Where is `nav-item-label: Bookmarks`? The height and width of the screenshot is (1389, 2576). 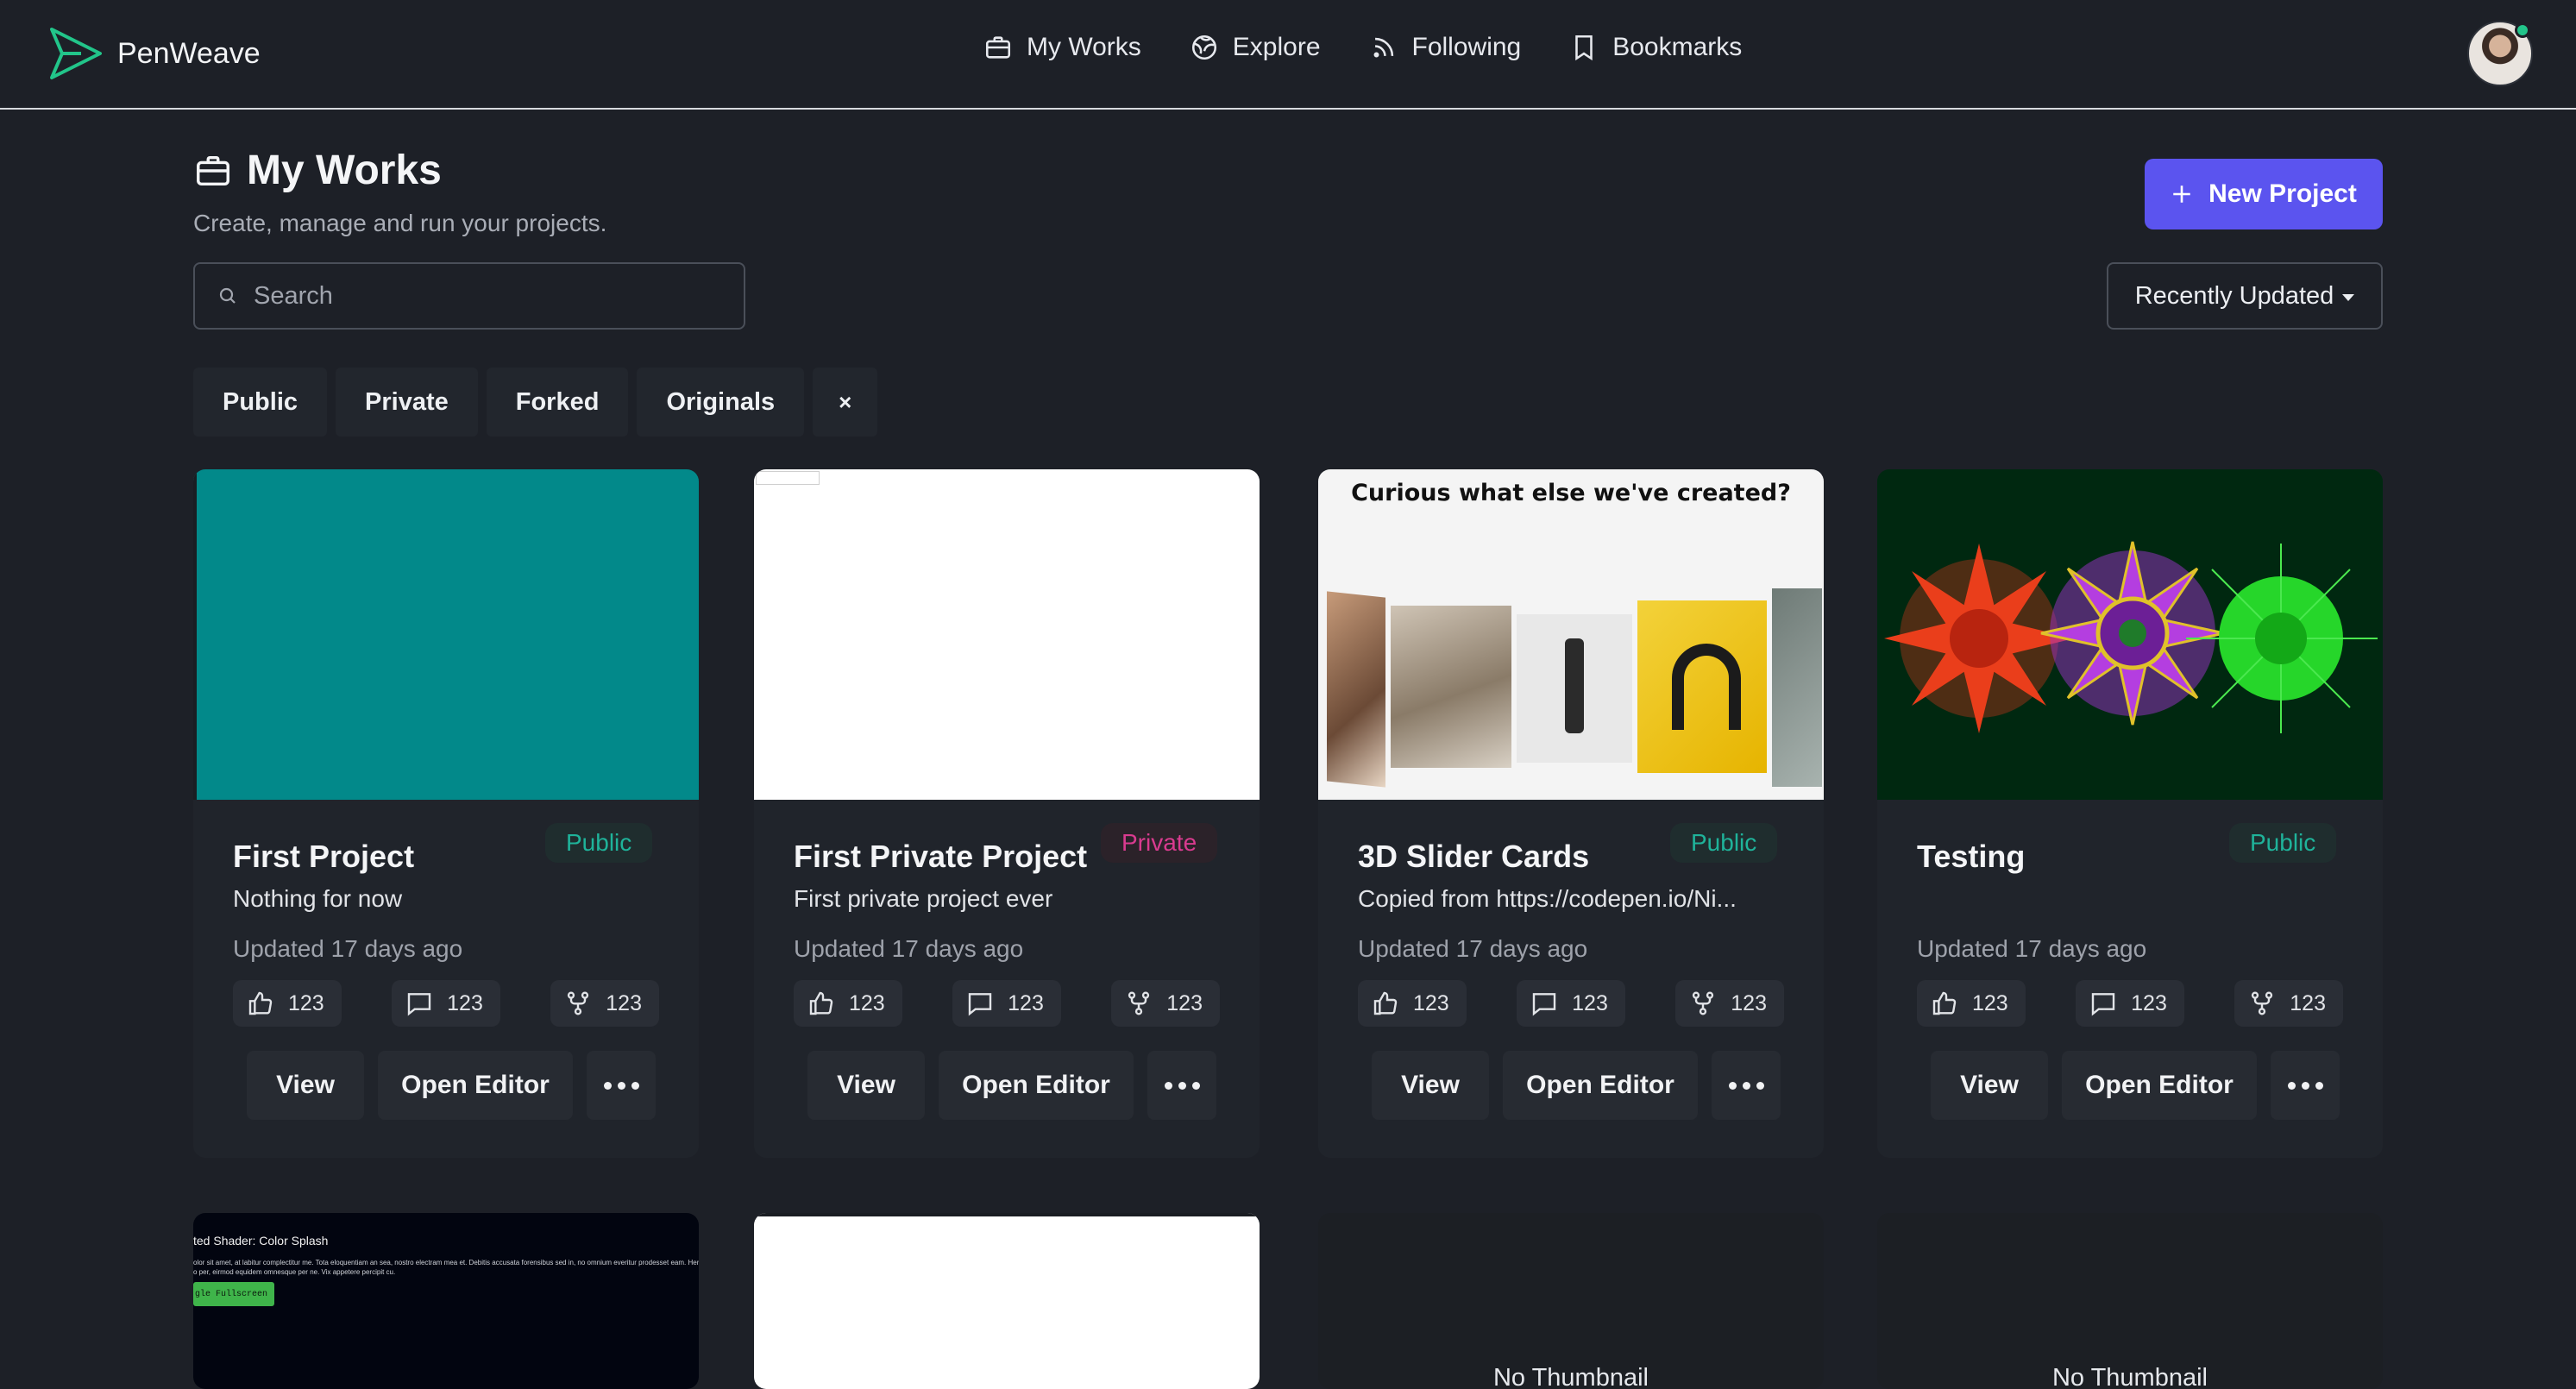
nav-item-label: Bookmarks is located at coordinates (1677, 47).